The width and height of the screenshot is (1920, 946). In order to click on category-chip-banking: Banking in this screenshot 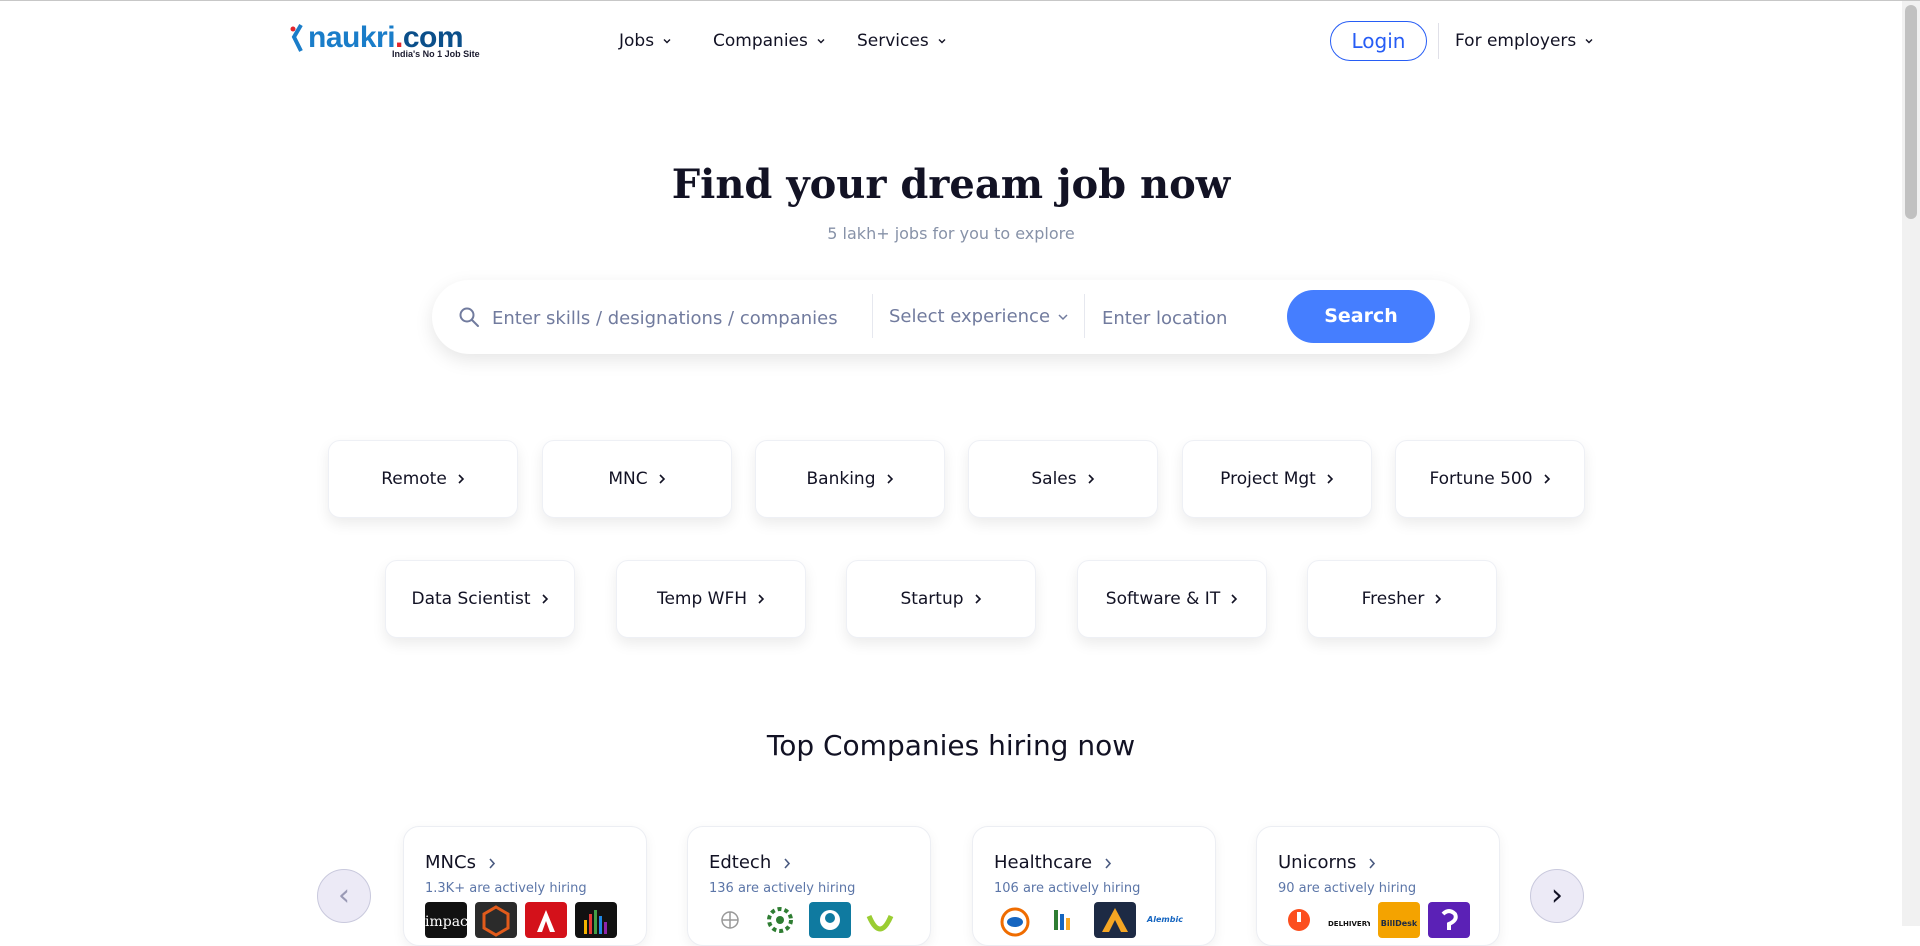, I will do `click(850, 479)`.